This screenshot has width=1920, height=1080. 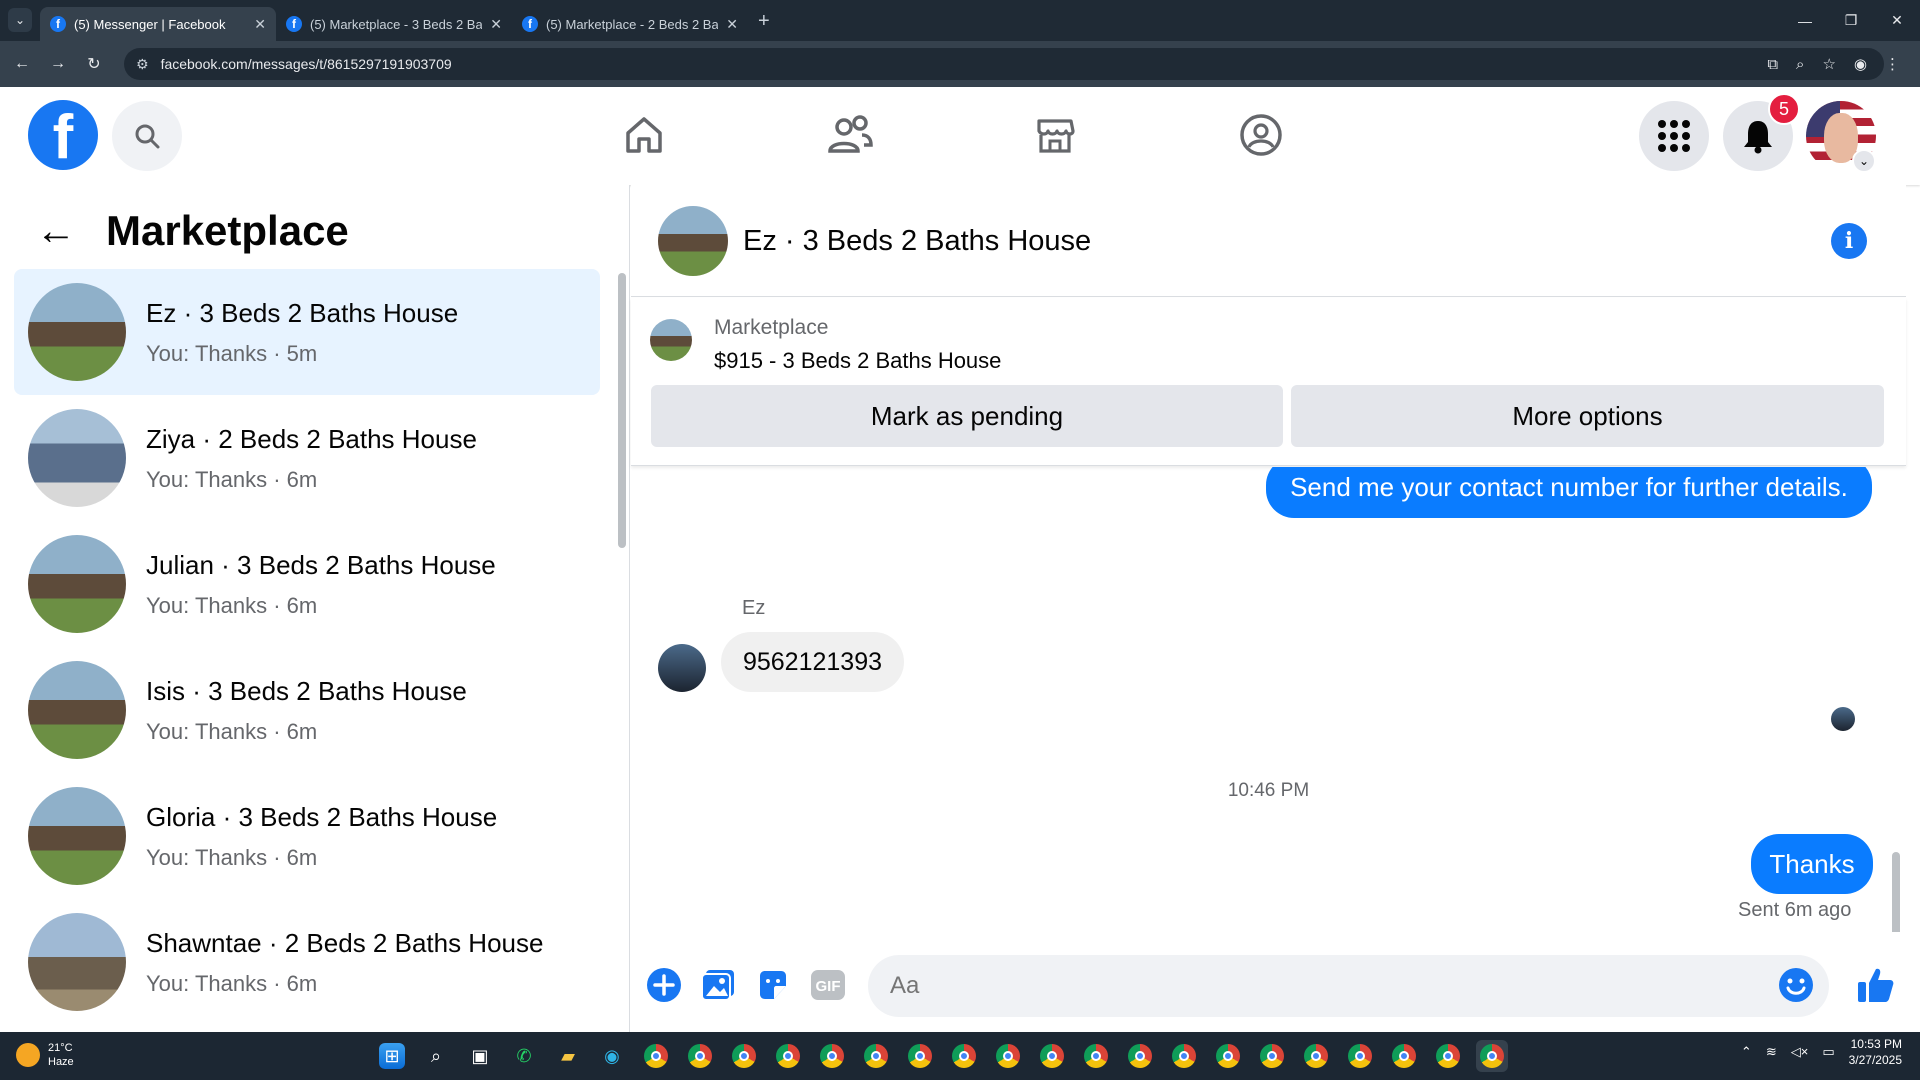 What do you see at coordinates (812, 662) in the screenshot?
I see `incoming-message: 9562121393` at bounding box center [812, 662].